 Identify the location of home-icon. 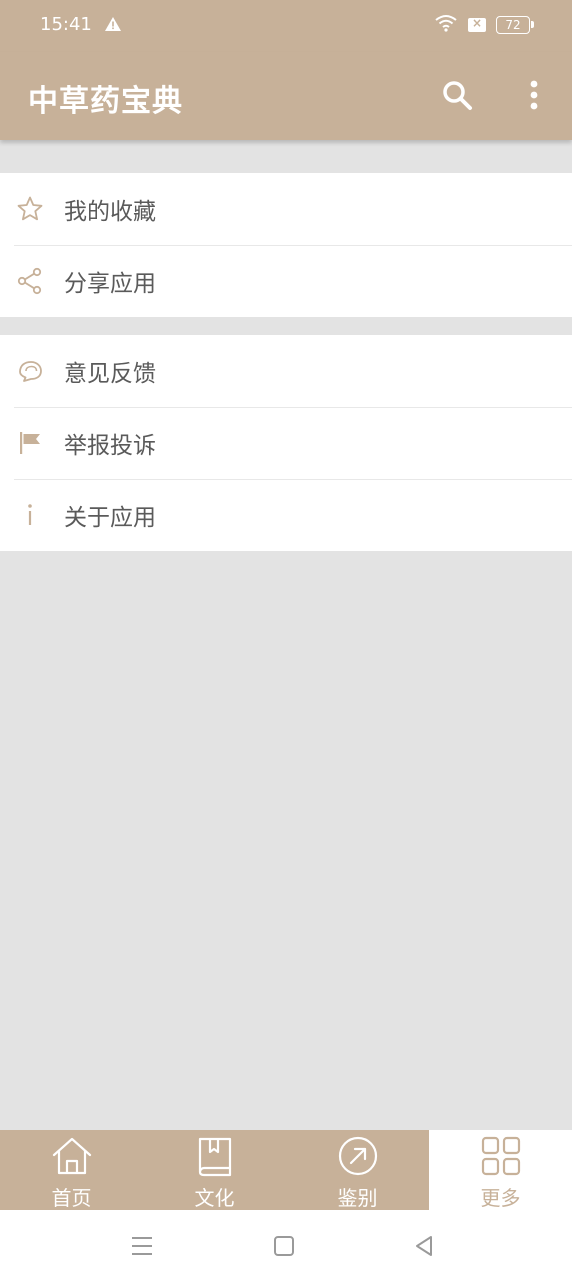
(72, 1156).